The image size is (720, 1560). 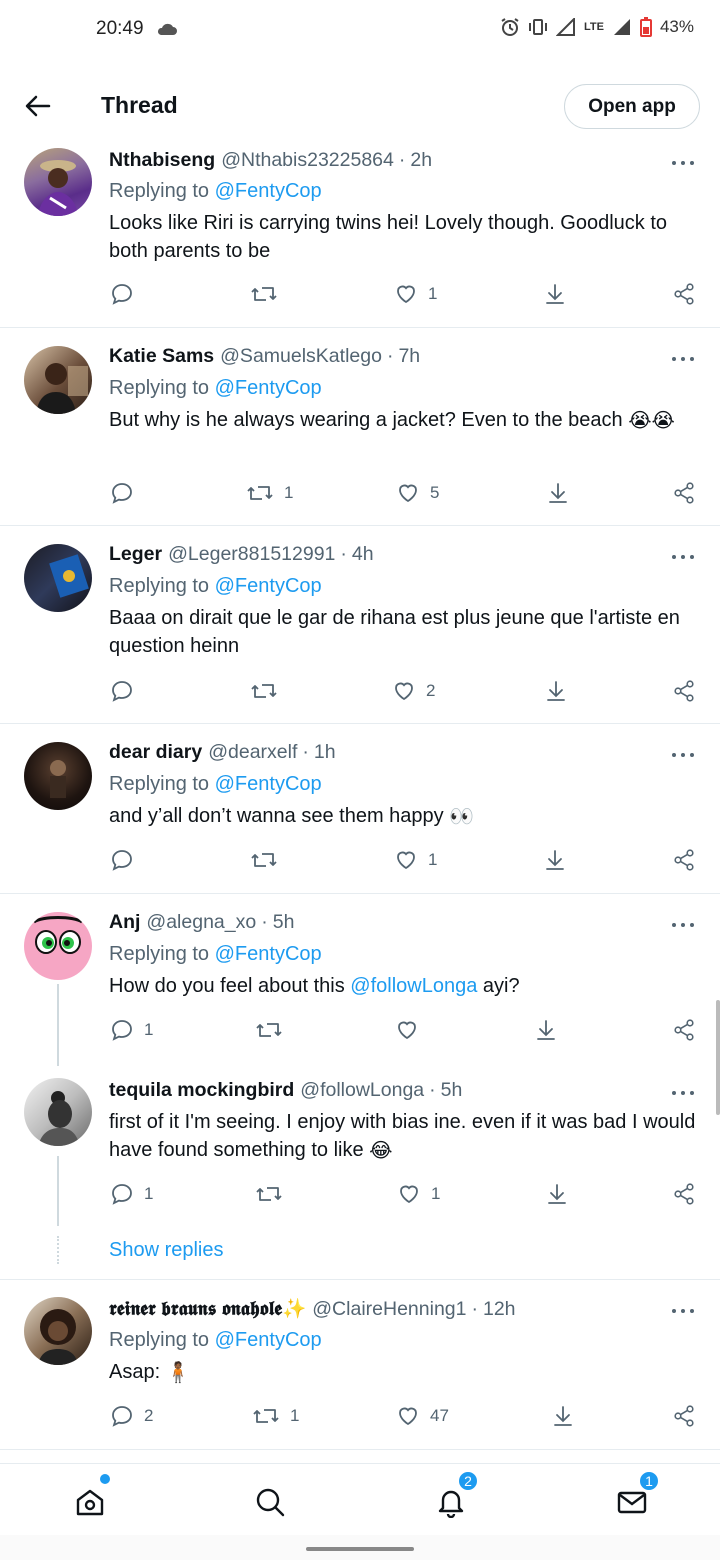 I want to click on author-handle: @alegna_xo, so click(x=201, y=922).